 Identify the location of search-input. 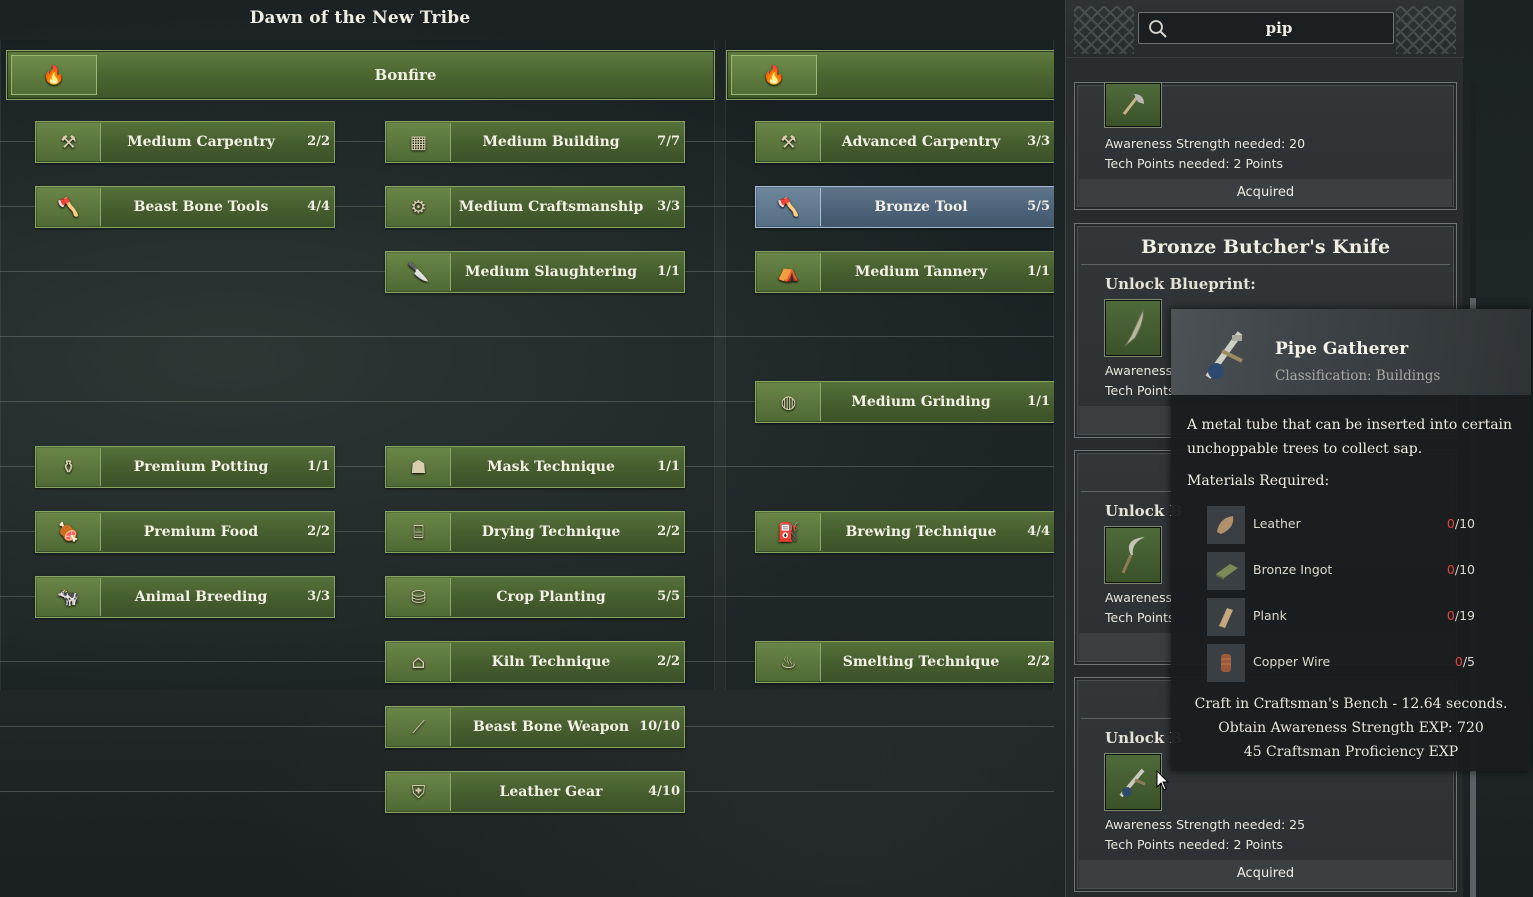
(1279, 28).